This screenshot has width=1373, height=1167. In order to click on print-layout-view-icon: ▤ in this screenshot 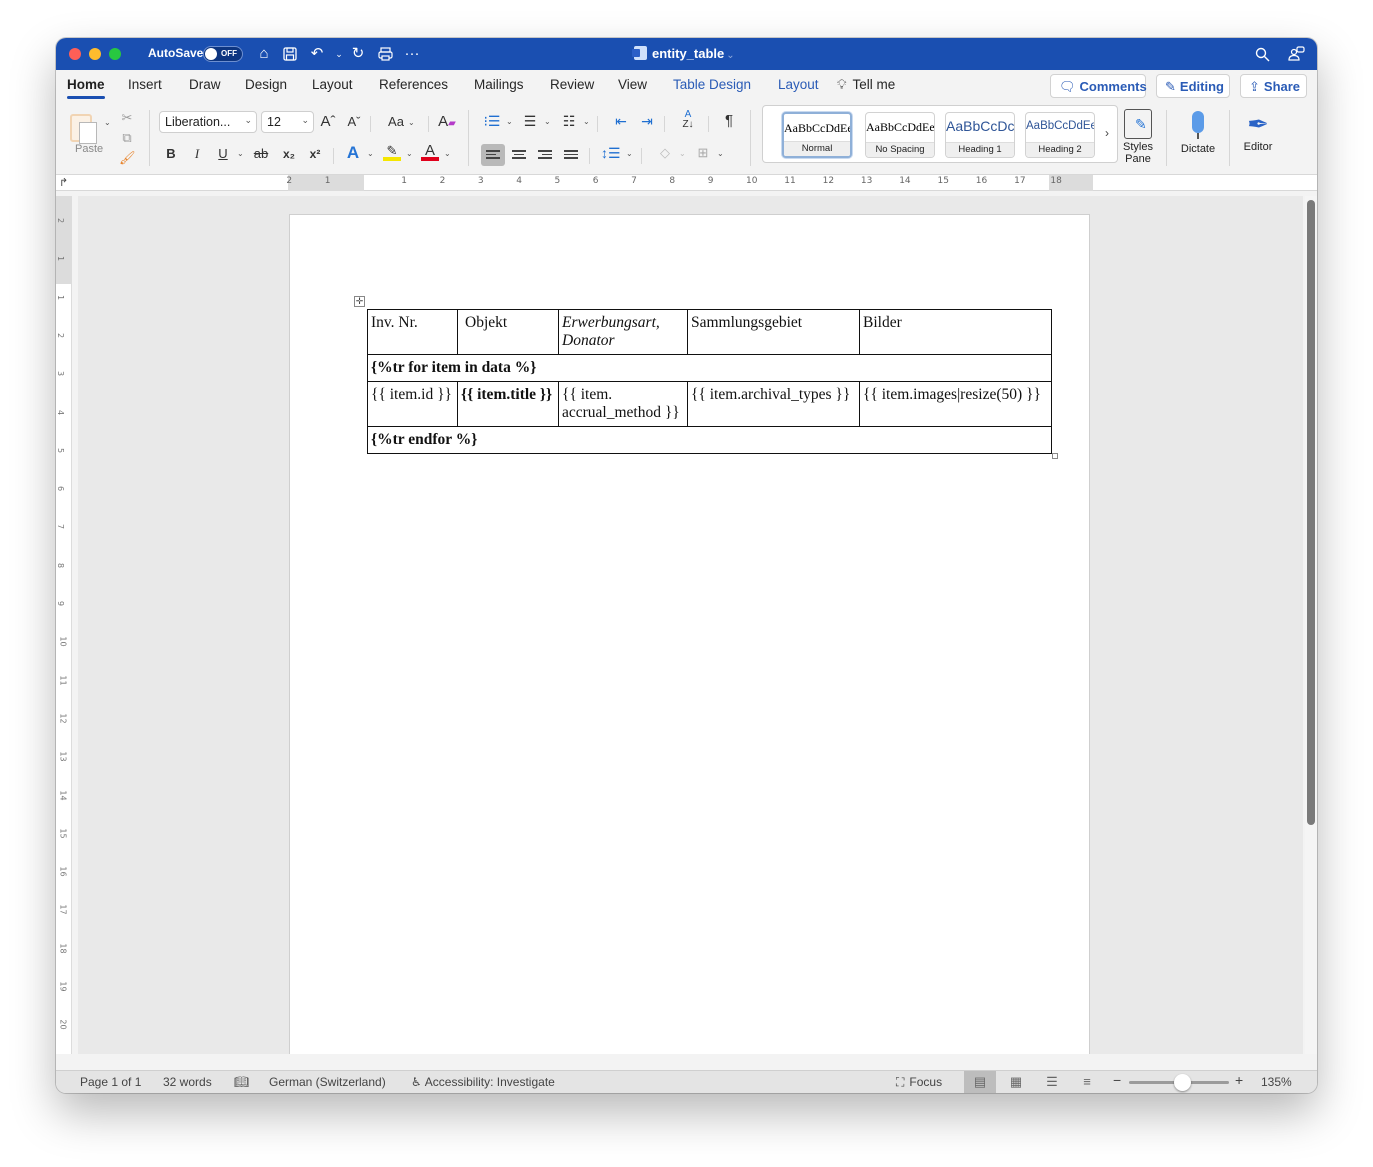, I will do `click(980, 1082)`.